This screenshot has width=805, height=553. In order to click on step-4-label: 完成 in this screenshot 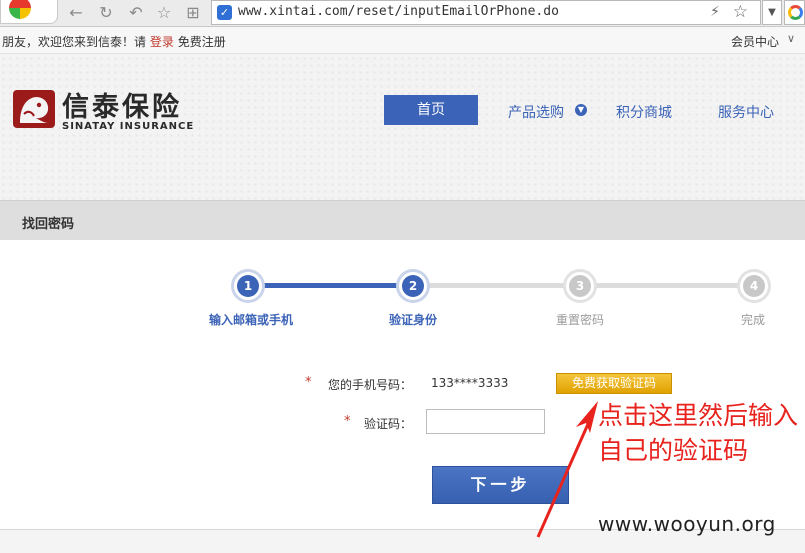, I will do `click(753, 320)`.